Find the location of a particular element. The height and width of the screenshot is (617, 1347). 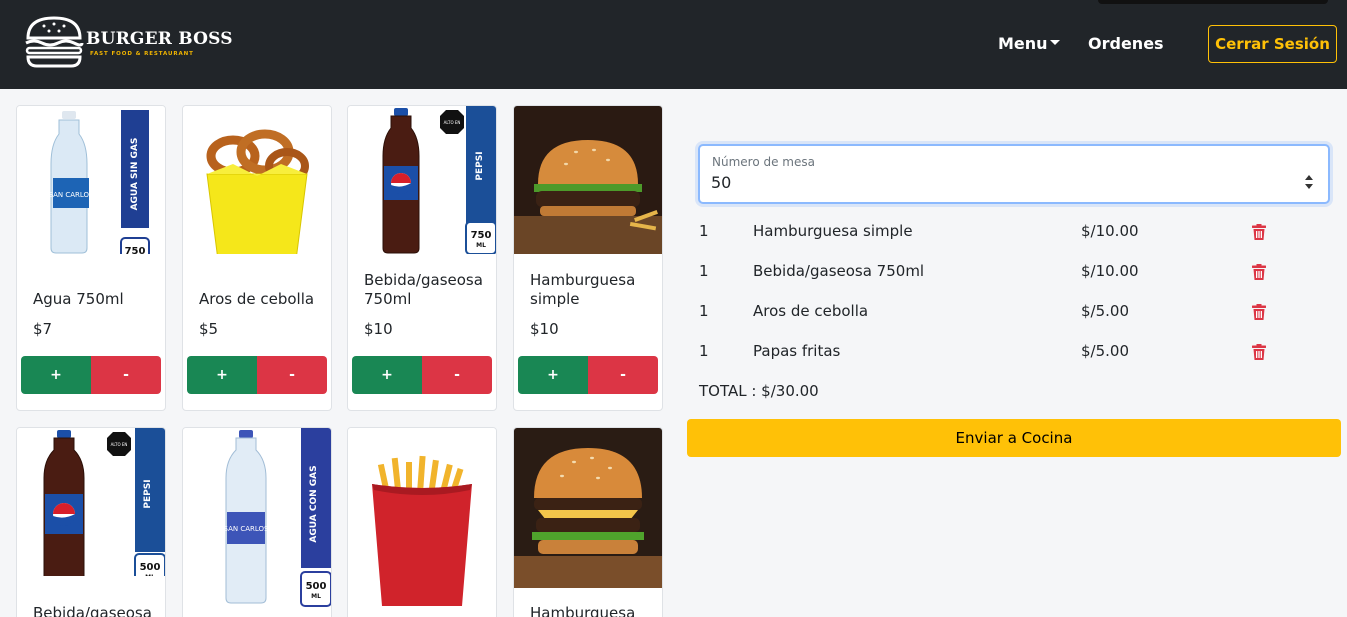

product-image-pepsi: ALTO EN PEPSI 500 ML is located at coordinates (91, 502).